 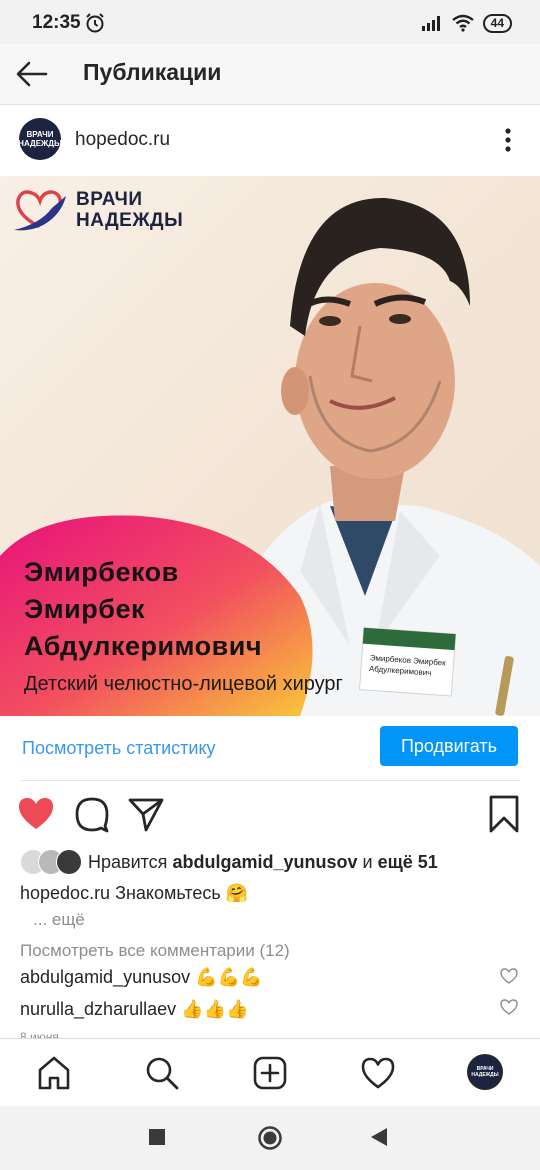 I want to click on comment-icon, so click(x=92, y=814).